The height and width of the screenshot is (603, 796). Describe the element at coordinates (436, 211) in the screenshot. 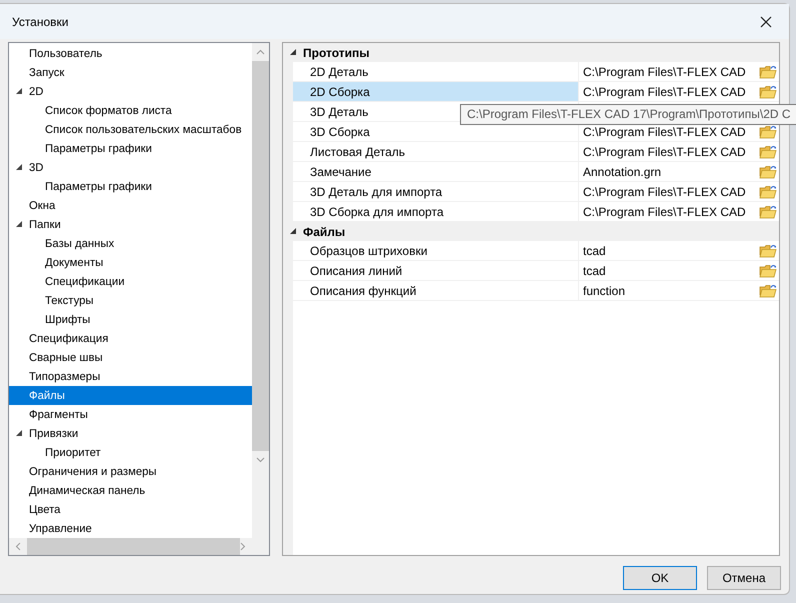

I see `property-label: 3D Сборка для импорта` at that location.